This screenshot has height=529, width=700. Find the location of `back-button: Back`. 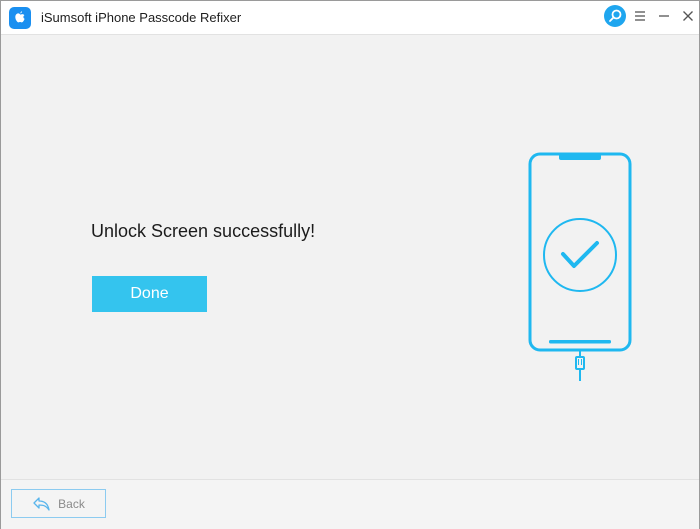

back-button: Back is located at coordinates (58, 503).